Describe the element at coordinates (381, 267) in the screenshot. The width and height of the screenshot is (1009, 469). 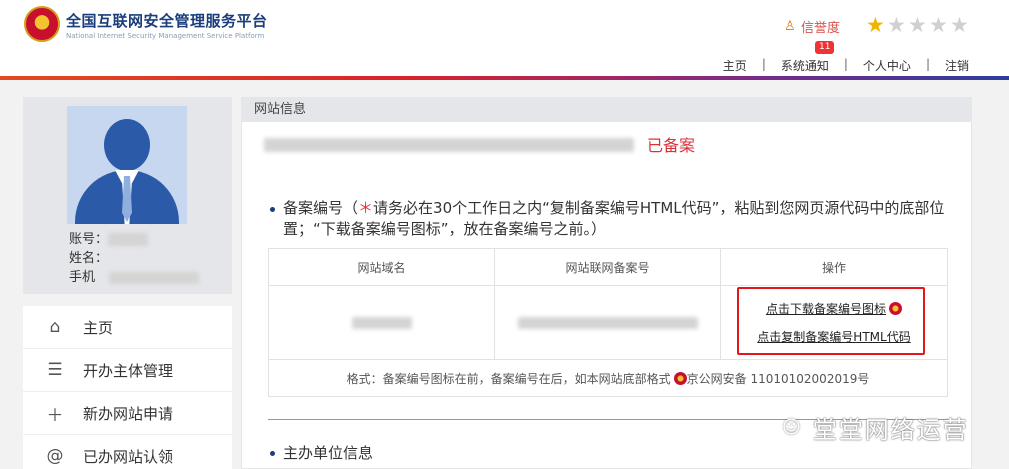
I see `table-header: 网站域名` at that location.